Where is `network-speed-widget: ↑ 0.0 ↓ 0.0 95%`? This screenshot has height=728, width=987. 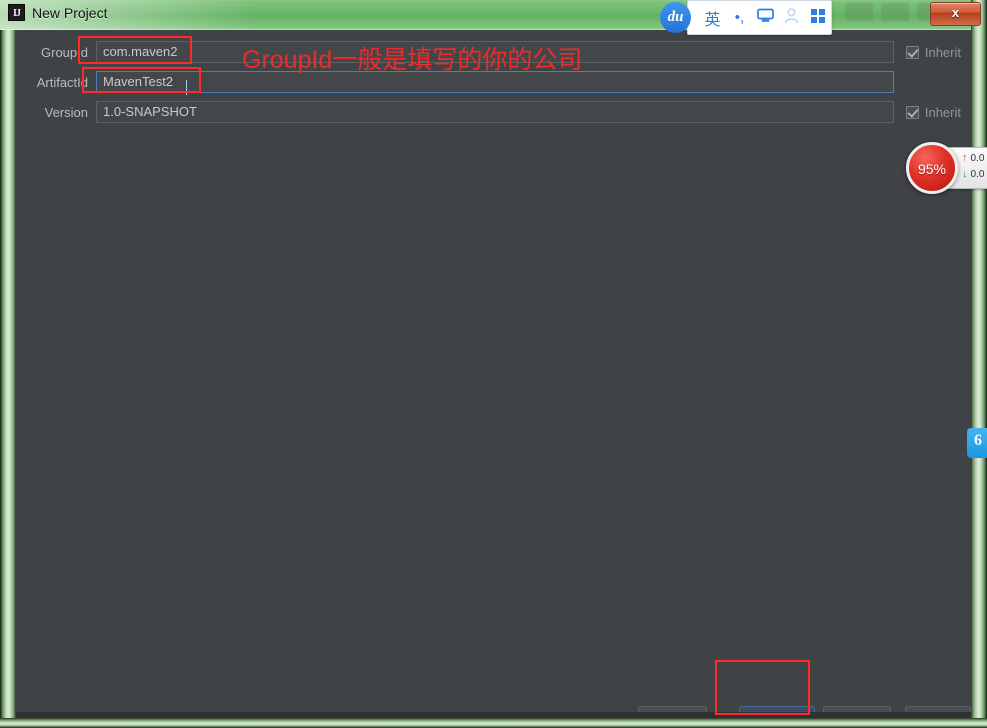 network-speed-widget: ↑ 0.0 ↓ 0.0 95% is located at coordinates (946, 168).